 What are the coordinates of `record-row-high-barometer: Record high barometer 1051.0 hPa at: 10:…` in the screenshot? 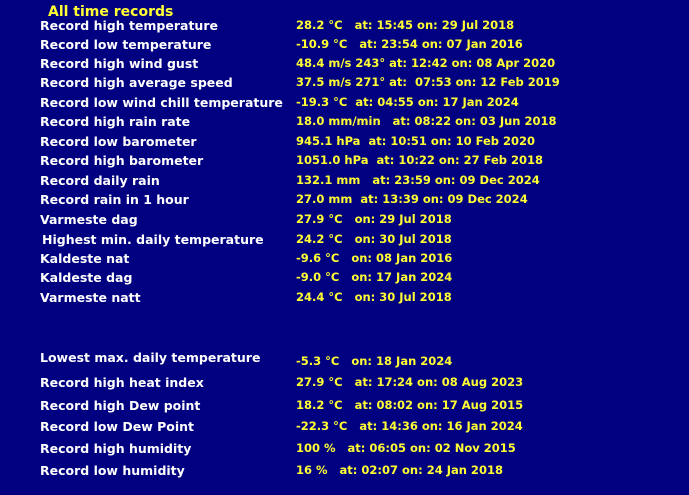 It's located at (344, 162).